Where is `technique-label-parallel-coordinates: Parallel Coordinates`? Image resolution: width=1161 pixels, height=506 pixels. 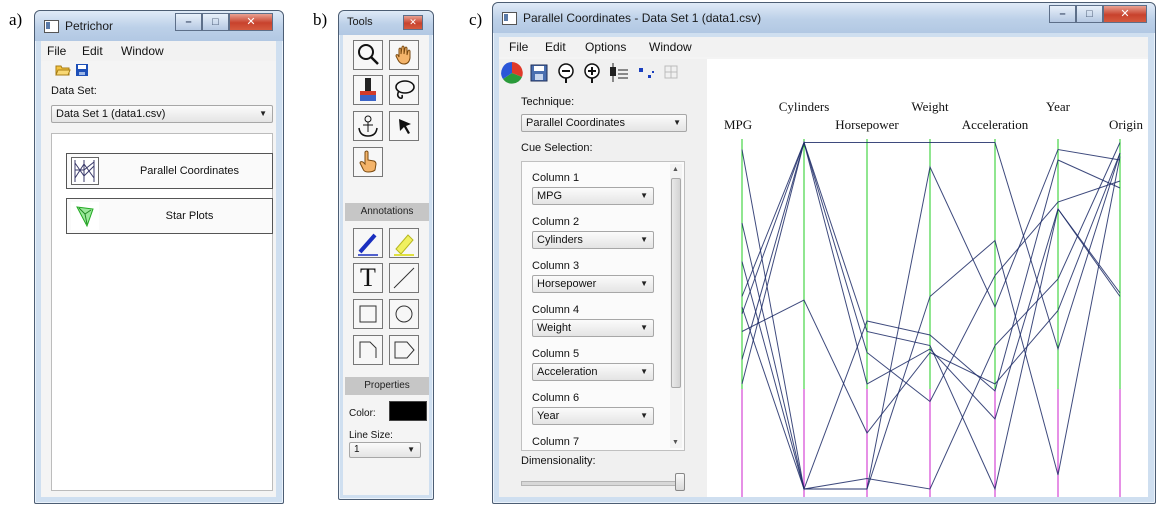 technique-label-parallel-coordinates: Parallel Coordinates is located at coordinates (189, 171).